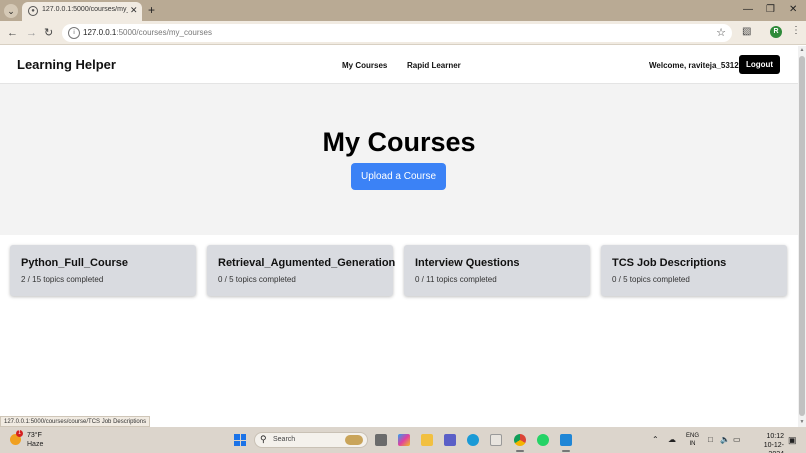 The height and width of the screenshot is (453, 806). I want to click on browser-tab: ● 127.0.0.1:5000/courses/my_courses ✕, so click(82, 11).